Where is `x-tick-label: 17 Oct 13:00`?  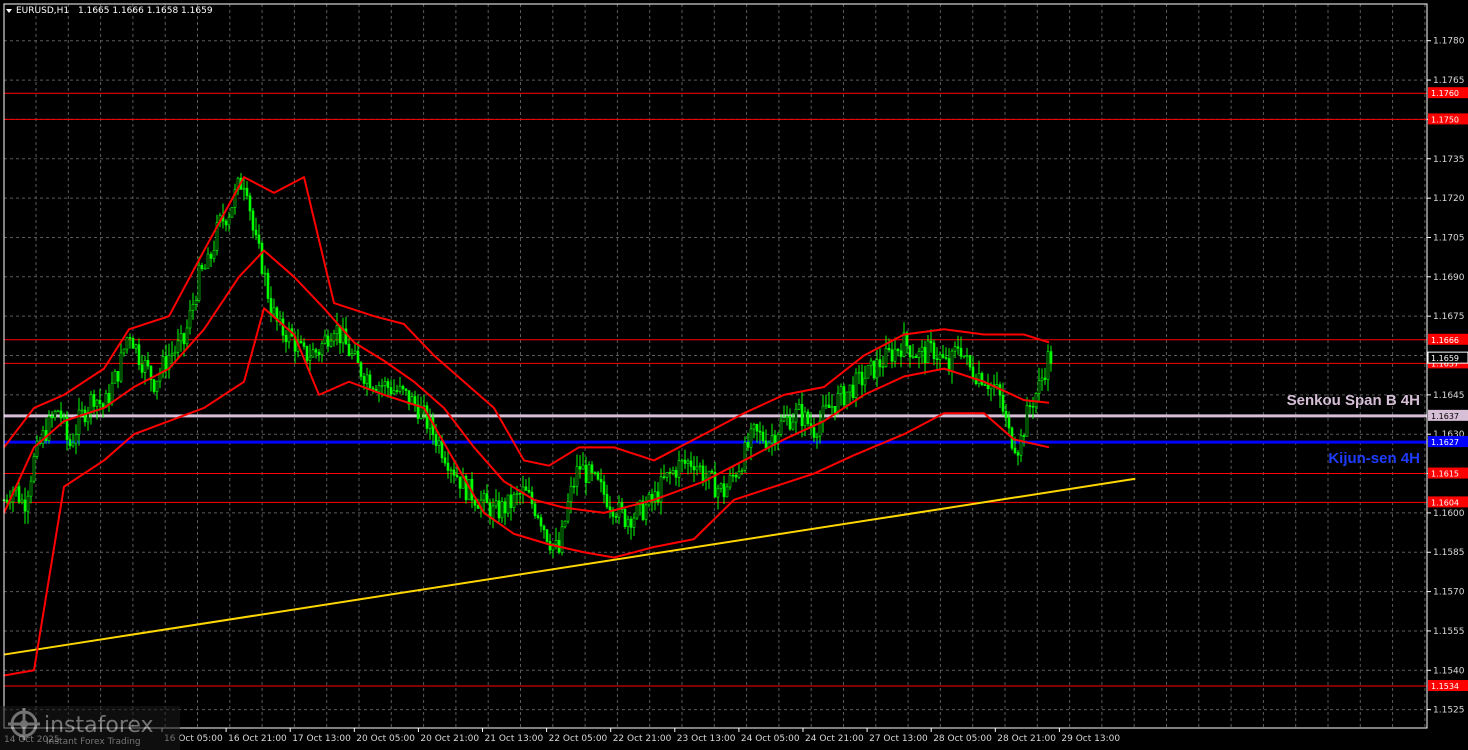 x-tick-label: 17 Oct 13:00 is located at coordinates (321, 739).